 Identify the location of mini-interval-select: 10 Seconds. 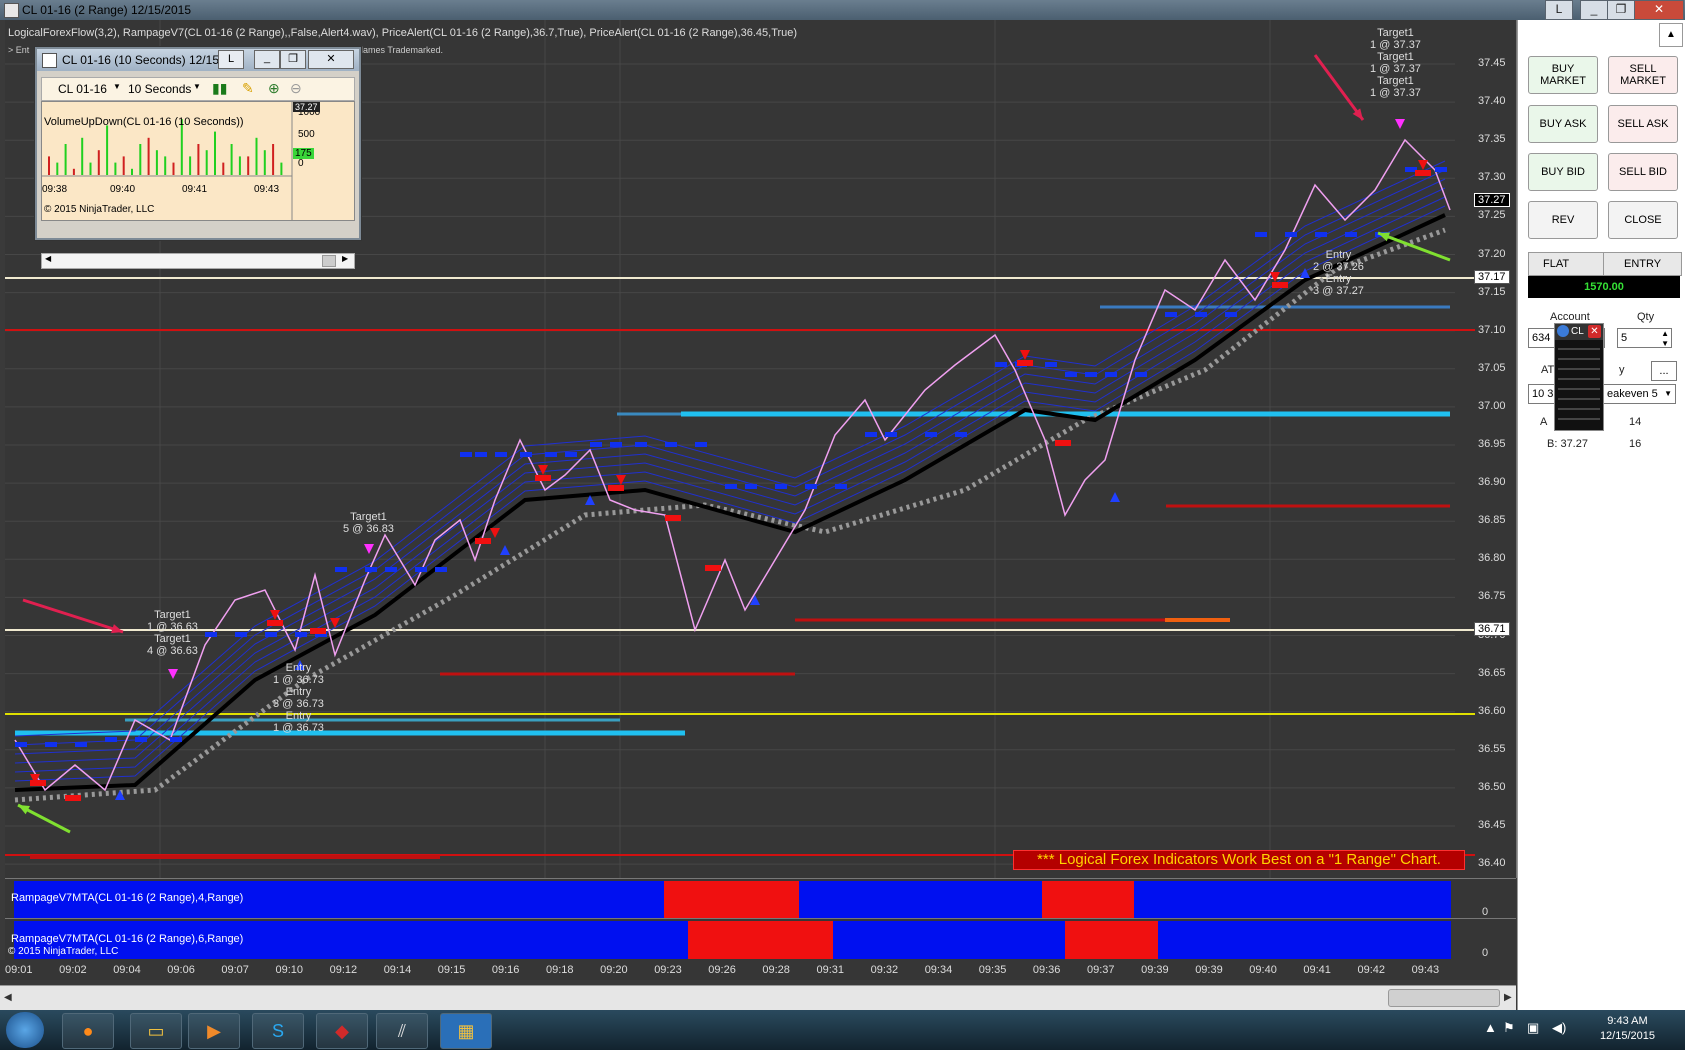
(159, 89).